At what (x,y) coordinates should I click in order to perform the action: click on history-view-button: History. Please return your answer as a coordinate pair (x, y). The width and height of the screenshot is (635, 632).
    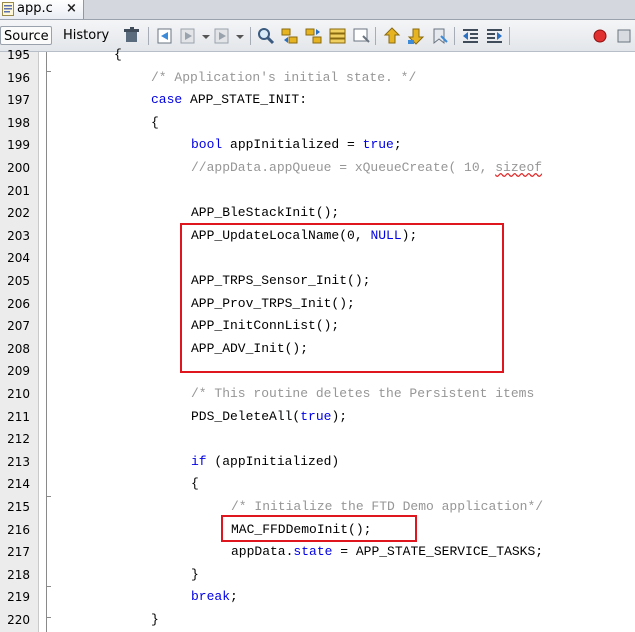
    Looking at the image, I should click on (86, 35).